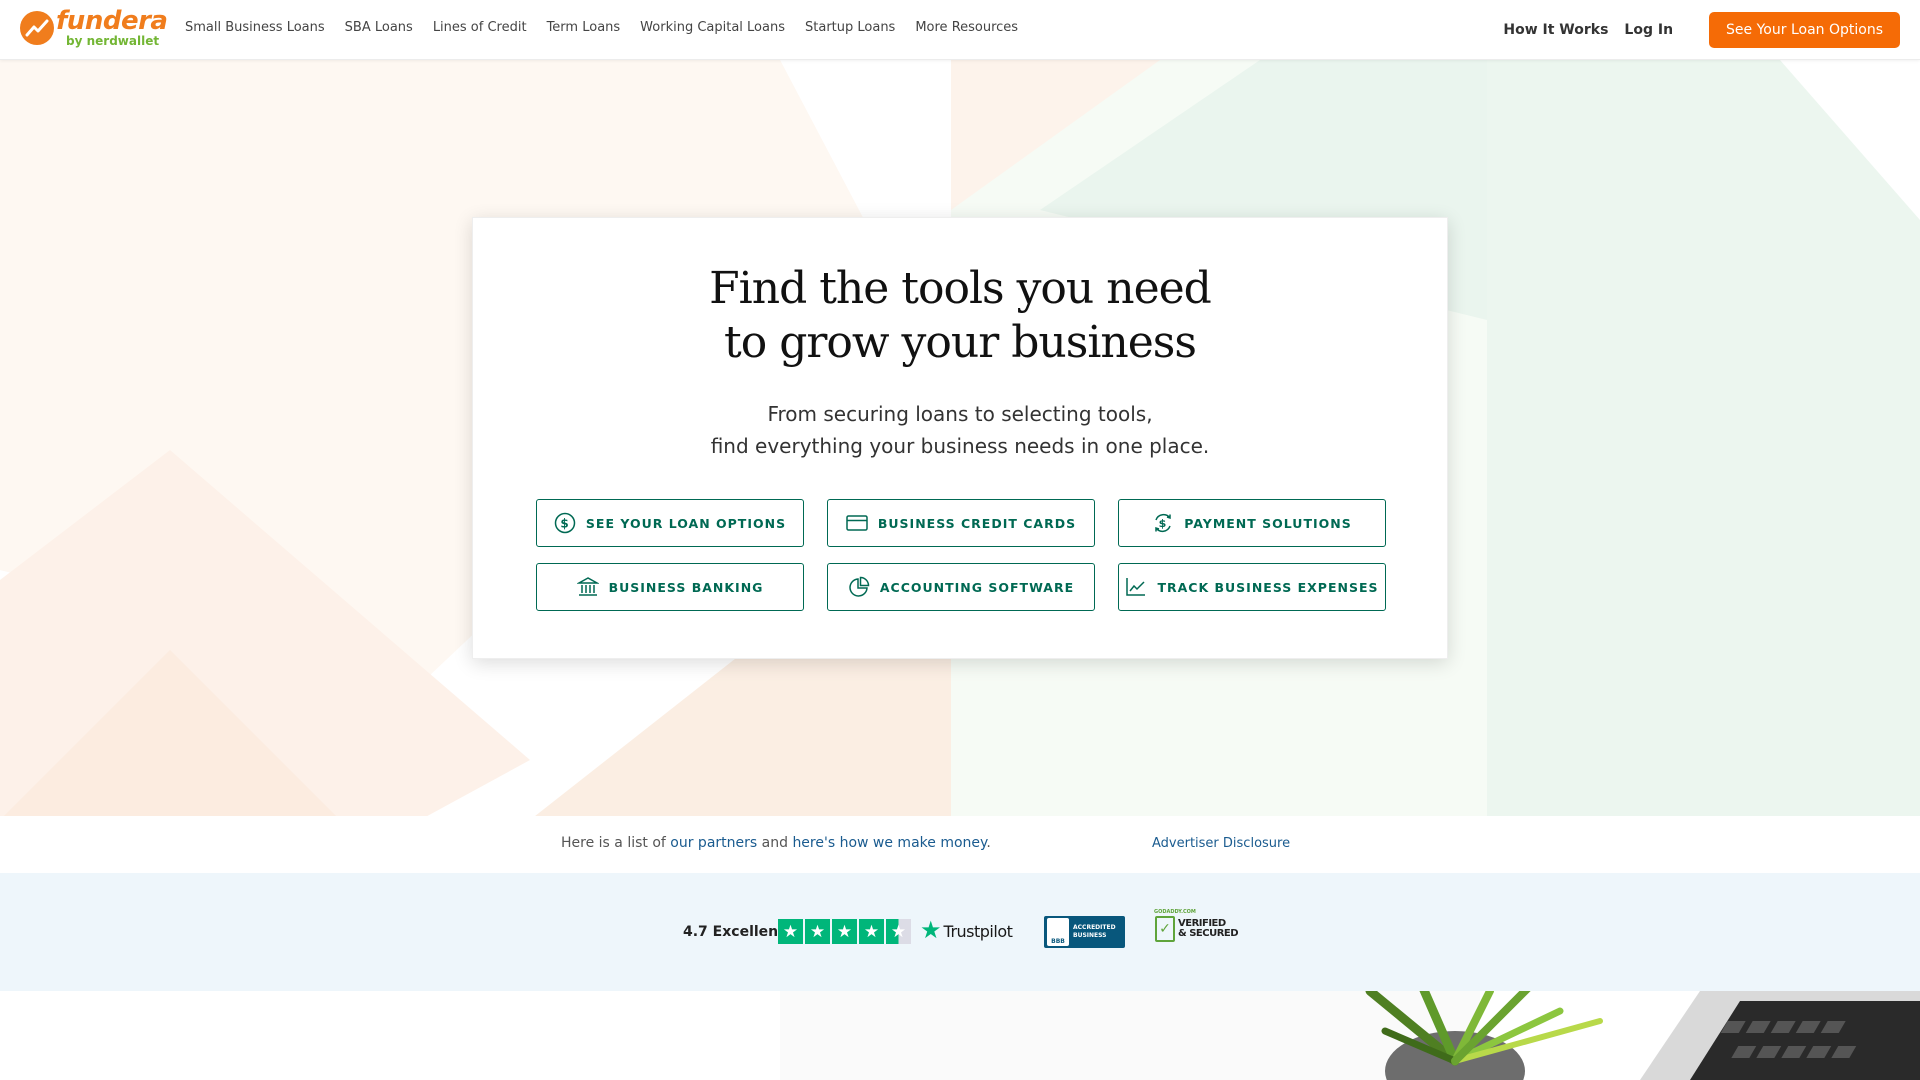 Image resolution: width=1920 pixels, height=1080 pixels. Describe the element at coordinates (616, 843) in the screenshot. I see `disclosure-prefix: Here is a list of` at that location.